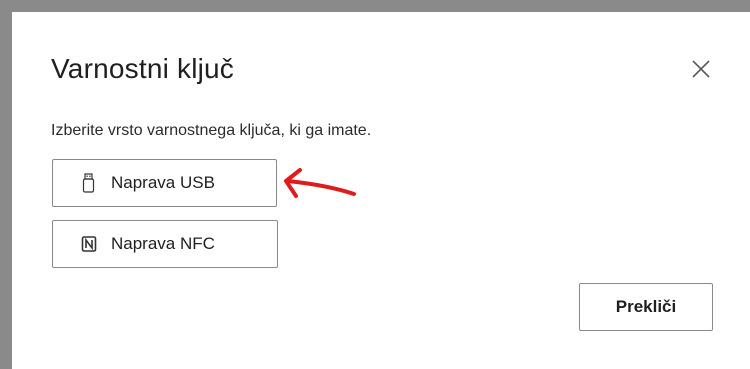 The width and height of the screenshot is (750, 369). I want to click on annotation-arrow-icon, so click(320, 183).